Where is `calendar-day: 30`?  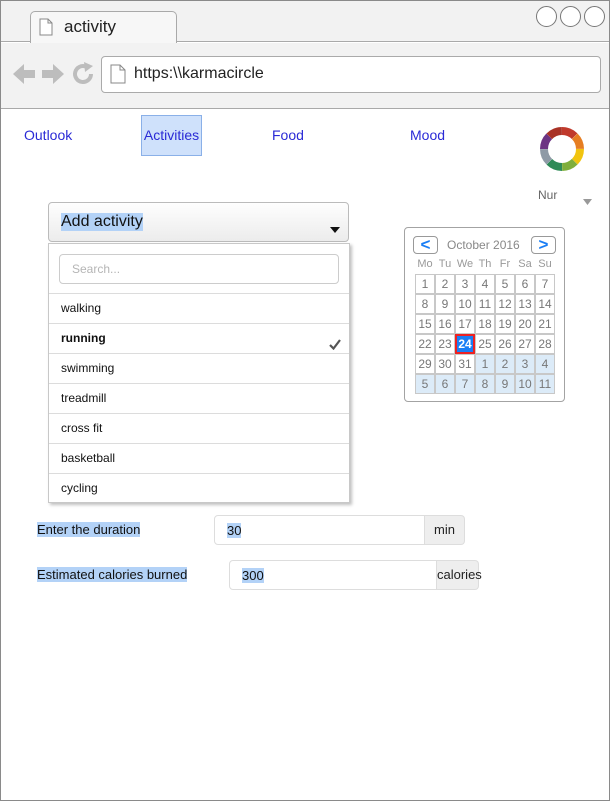
calendar-day: 30 is located at coordinates (445, 364).